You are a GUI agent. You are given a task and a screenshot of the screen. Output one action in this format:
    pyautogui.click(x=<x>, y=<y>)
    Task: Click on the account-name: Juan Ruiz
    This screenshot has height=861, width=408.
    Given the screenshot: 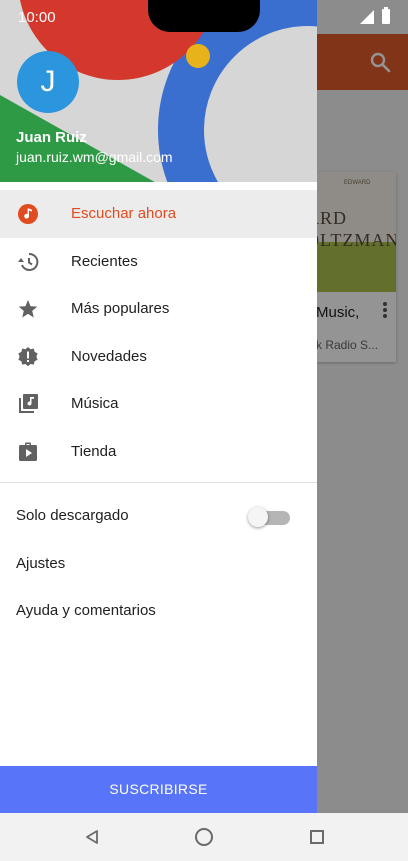 What is the action you would take?
    pyautogui.click(x=51, y=137)
    